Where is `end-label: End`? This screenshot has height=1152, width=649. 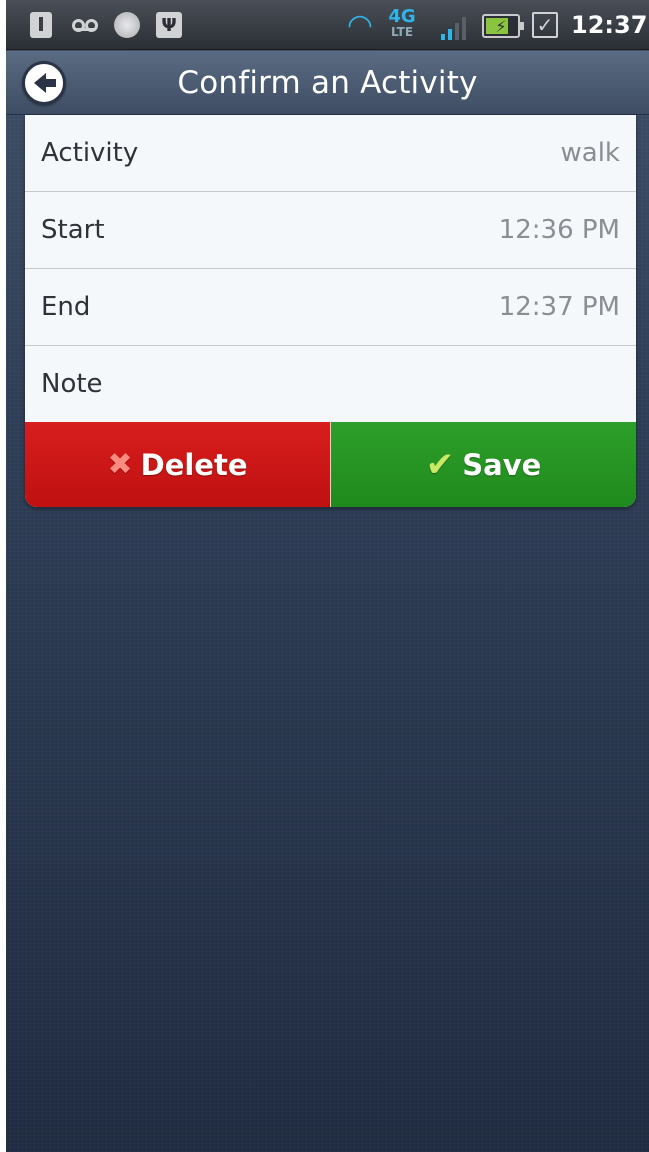
end-label: End is located at coordinates (66, 307).